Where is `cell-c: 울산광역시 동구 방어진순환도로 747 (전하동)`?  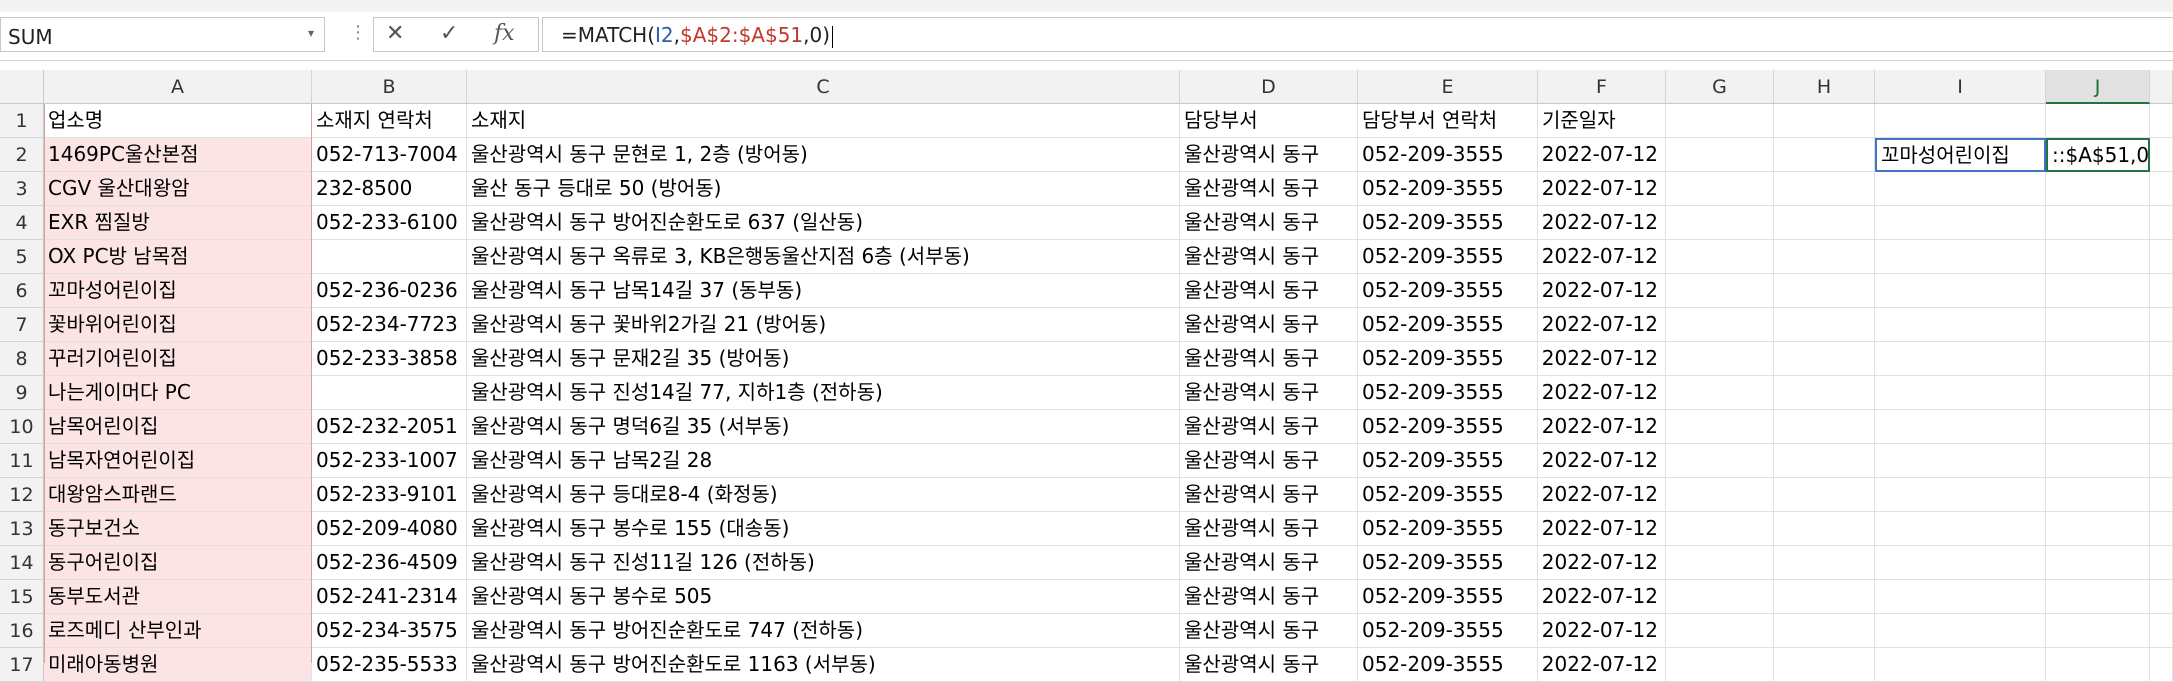
cell-c: 울산광역시 동구 방어진순환도로 747 (전하동) is located at coordinates (823, 631).